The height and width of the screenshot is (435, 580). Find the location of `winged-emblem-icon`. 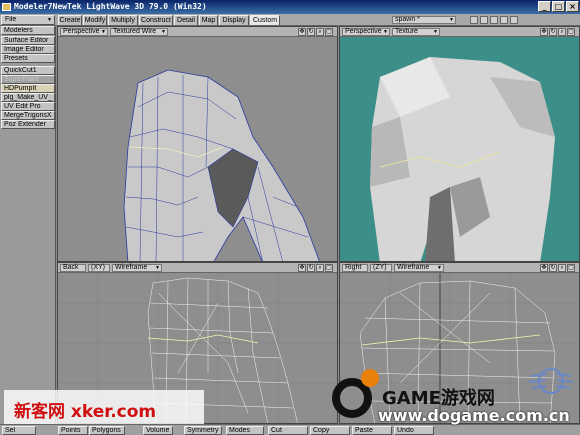

winged-emblem-icon is located at coordinates (551, 381).